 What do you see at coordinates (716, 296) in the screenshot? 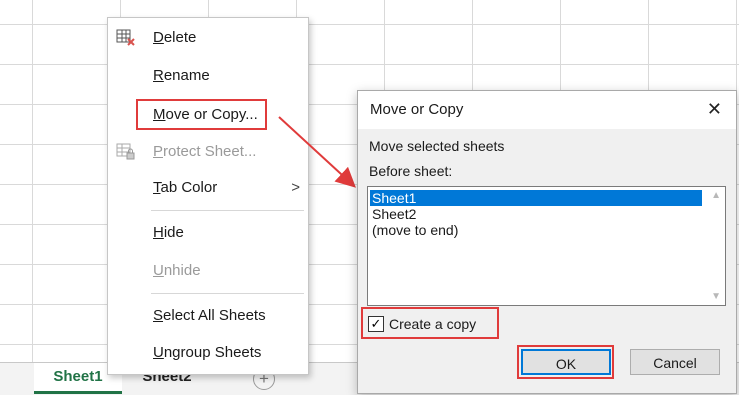
I see `scroll-down-icon: ▼` at bounding box center [716, 296].